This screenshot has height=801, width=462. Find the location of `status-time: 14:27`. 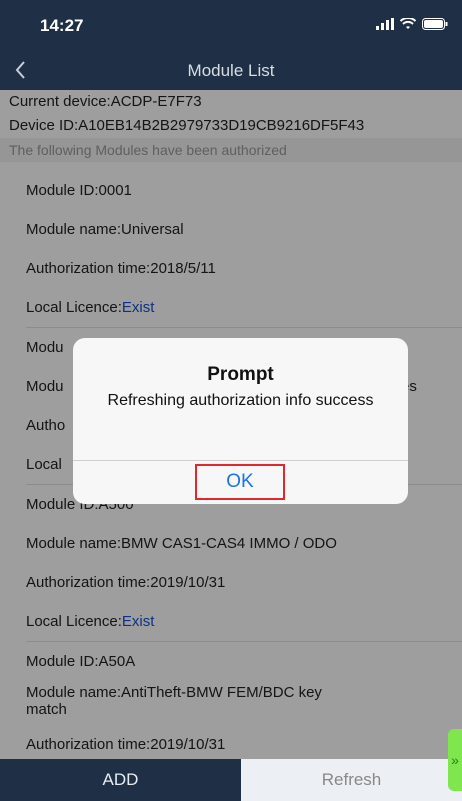

status-time: 14:27 is located at coordinates (62, 25).